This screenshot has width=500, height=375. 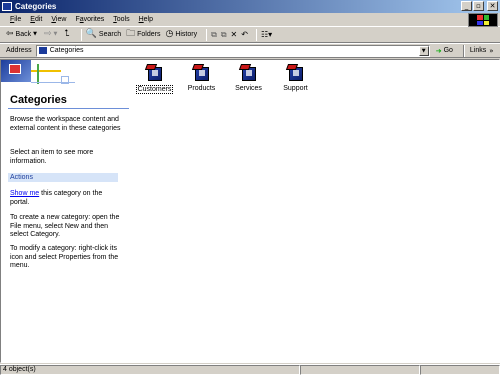 I want to click on category-customers: Customers, so click(x=154, y=79).